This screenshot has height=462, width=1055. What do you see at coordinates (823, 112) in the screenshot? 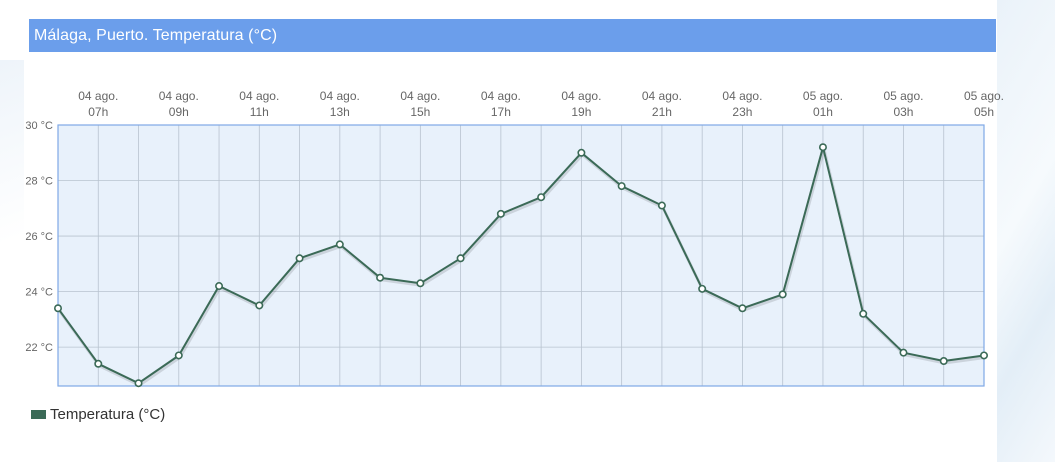
I see `x-tick-hour-label: 01h` at bounding box center [823, 112].